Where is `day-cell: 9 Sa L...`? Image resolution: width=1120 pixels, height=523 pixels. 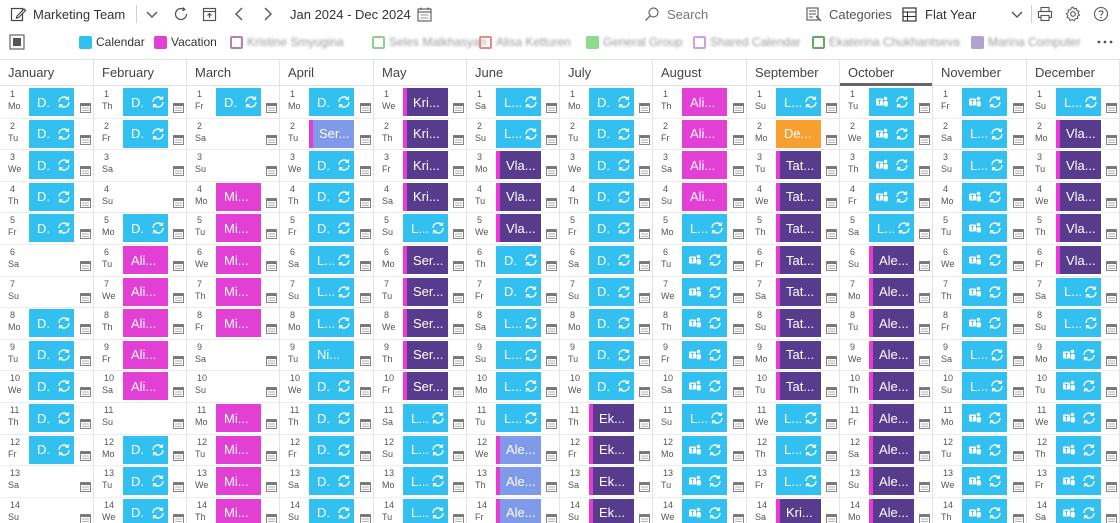 day-cell: 9 Sa L... is located at coordinates (979, 356).